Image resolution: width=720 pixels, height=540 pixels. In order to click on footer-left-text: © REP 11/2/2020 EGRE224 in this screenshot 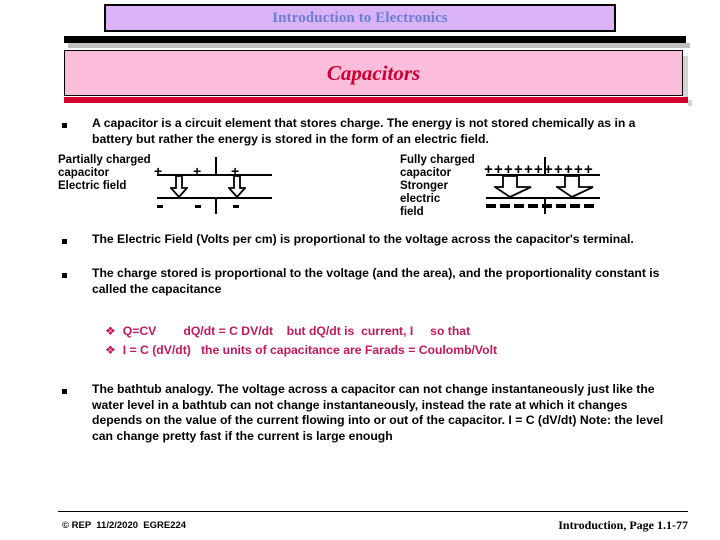, I will do `click(124, 525)`.